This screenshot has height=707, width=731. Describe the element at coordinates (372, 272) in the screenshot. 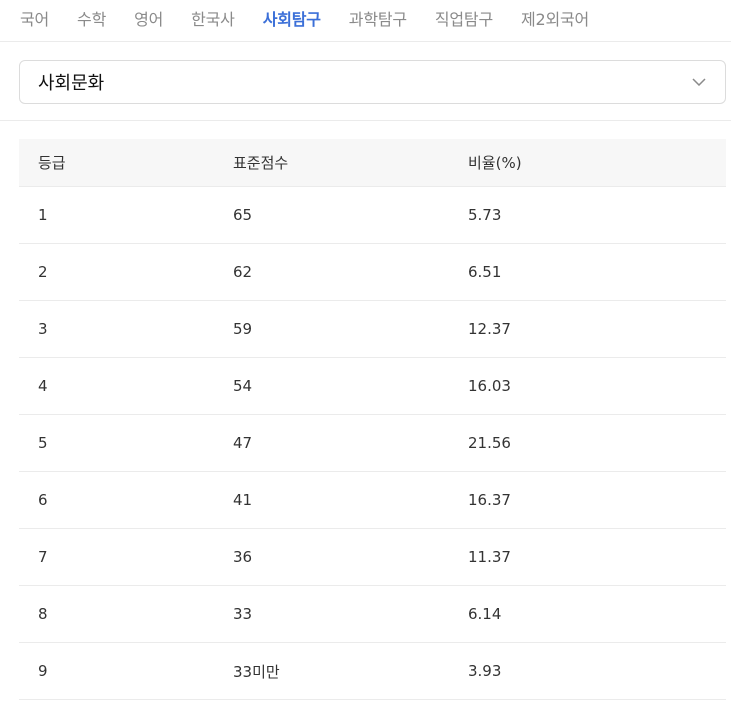

I see `table-row: 2 62 6.51` at that location.